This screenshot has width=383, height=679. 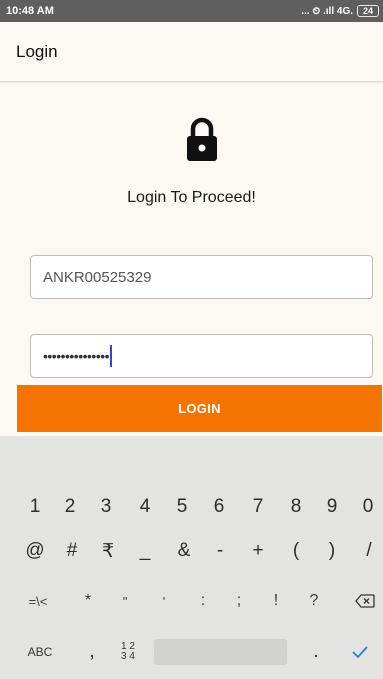 I want to click on page-title: Login, so click(x=37, y=51).